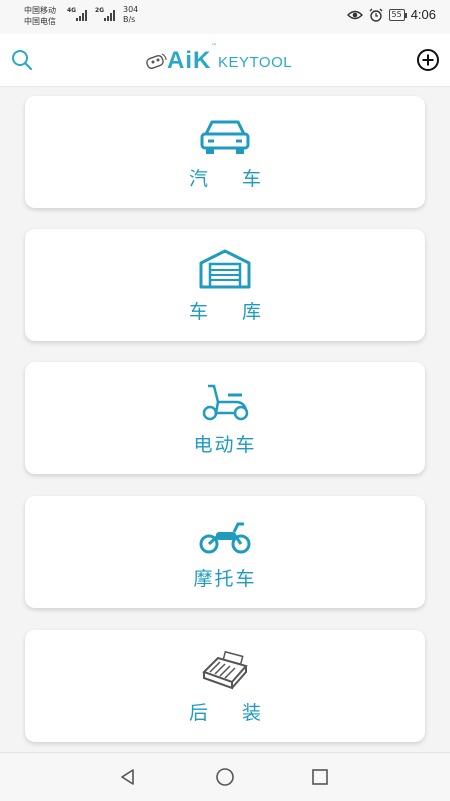 The width and height of the screenshot is (450, 801). I want to click on category-label: 车 库, so click(232, 312).